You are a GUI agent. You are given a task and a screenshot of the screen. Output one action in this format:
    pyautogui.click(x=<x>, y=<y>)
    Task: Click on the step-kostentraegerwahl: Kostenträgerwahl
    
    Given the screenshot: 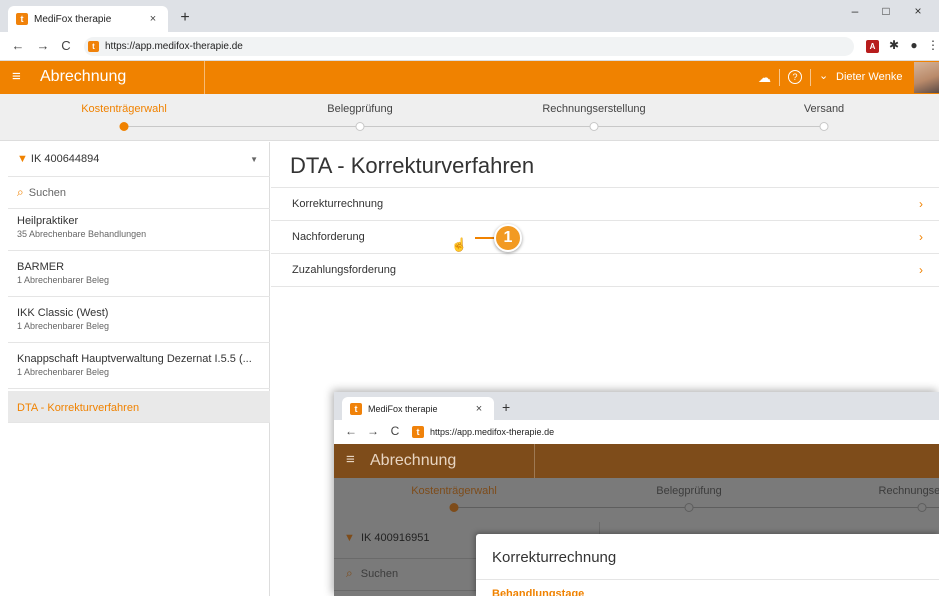 What is the action you would take?
    pyautogui.click(x=124, y=109)
    